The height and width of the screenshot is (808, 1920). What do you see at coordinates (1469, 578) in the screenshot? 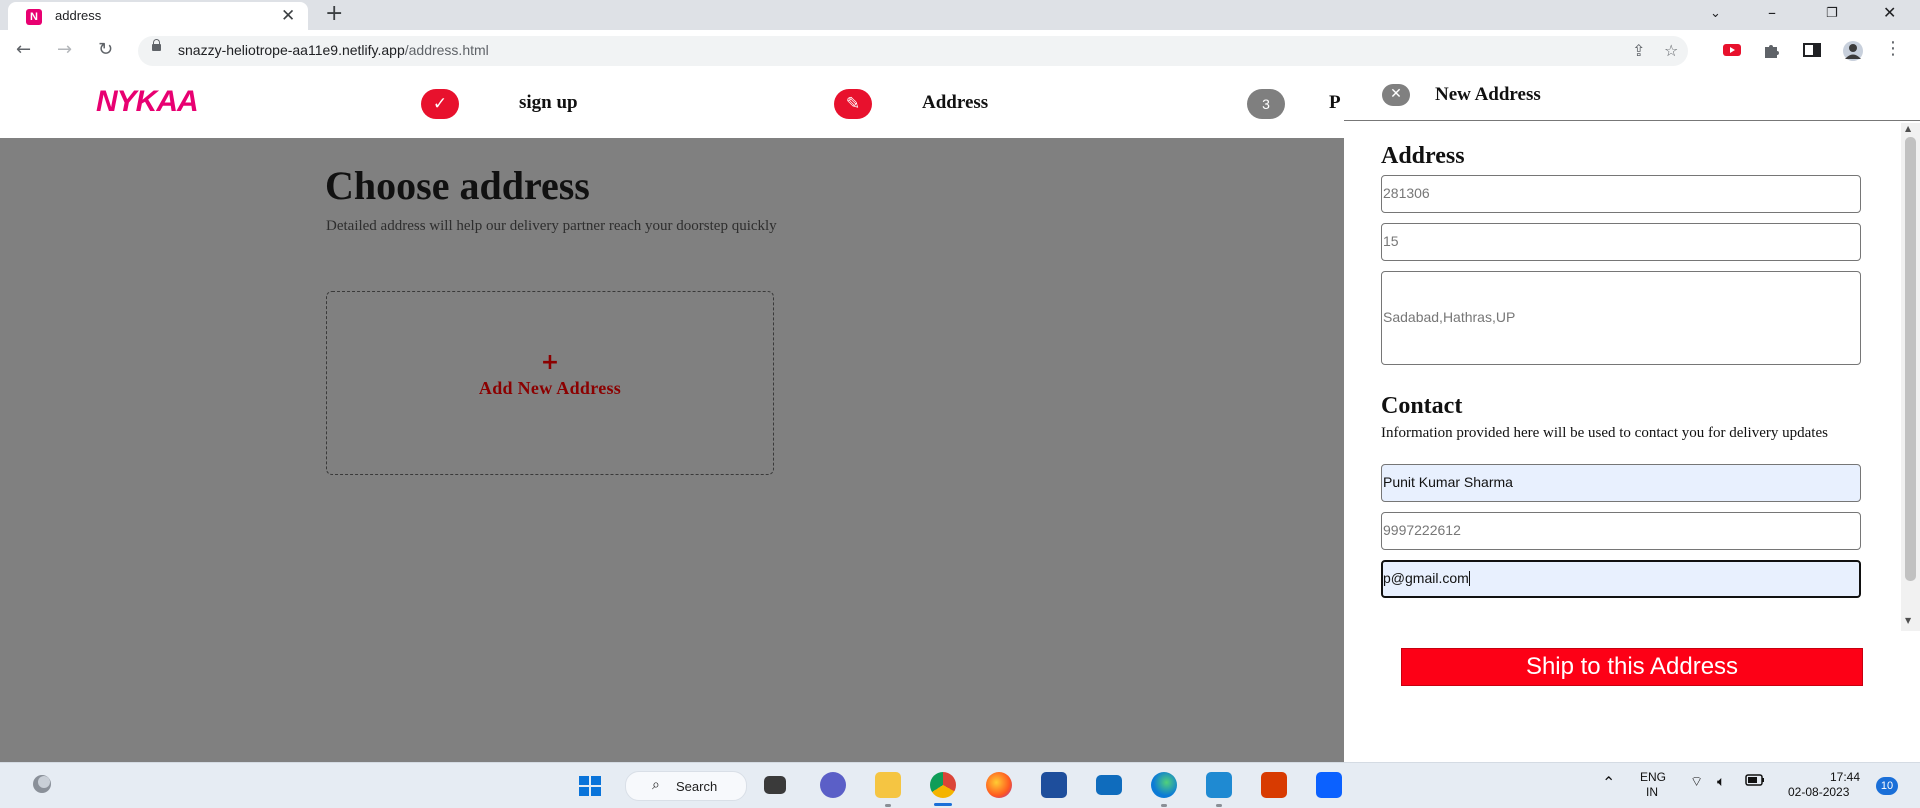
I see `text-caret` at bounding box center [1469, 578].